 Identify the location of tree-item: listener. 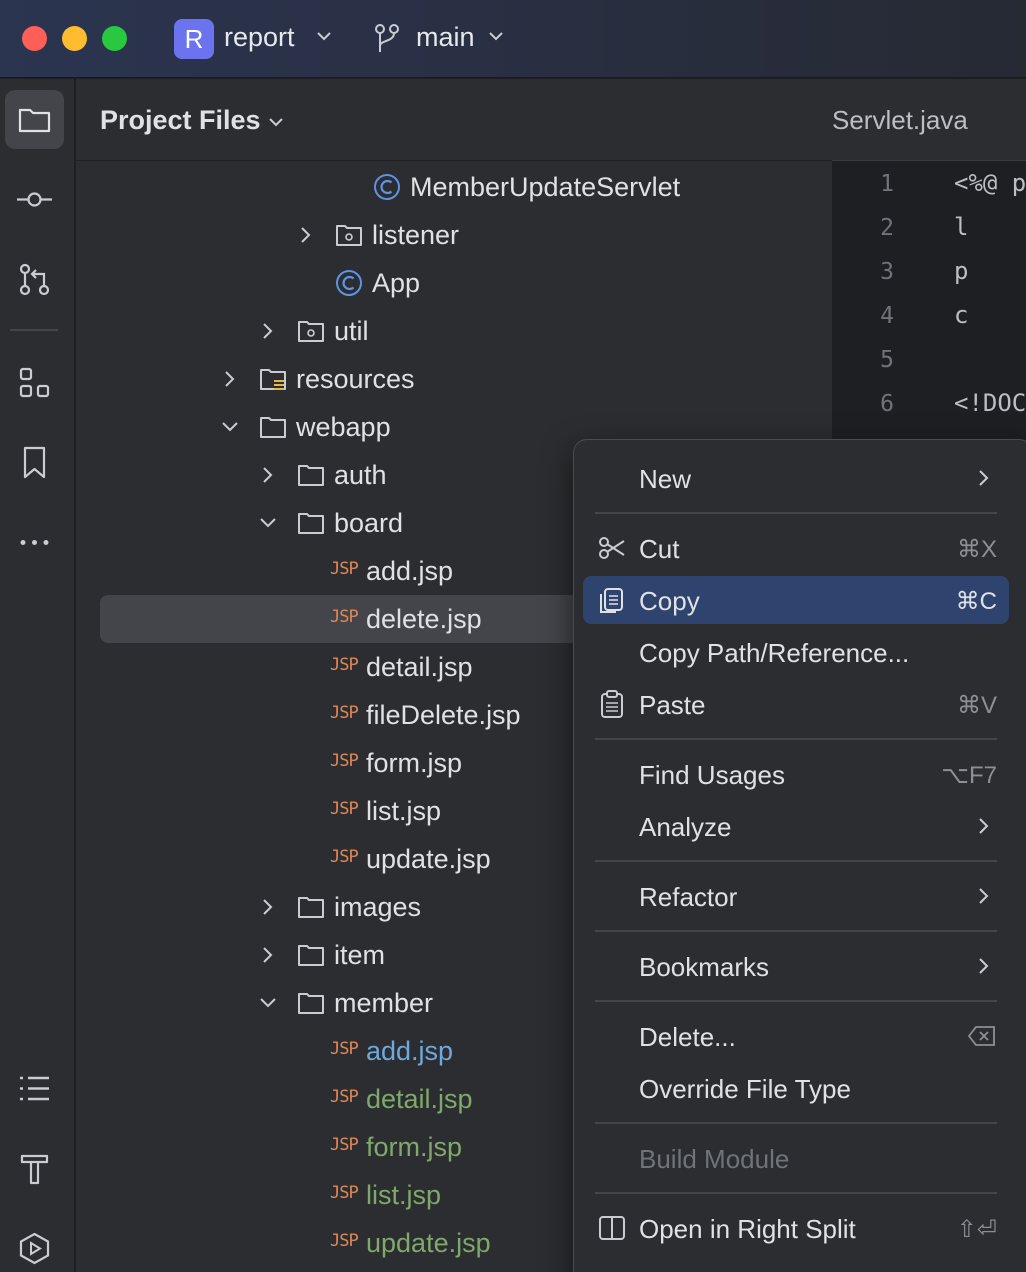
(454, 235).